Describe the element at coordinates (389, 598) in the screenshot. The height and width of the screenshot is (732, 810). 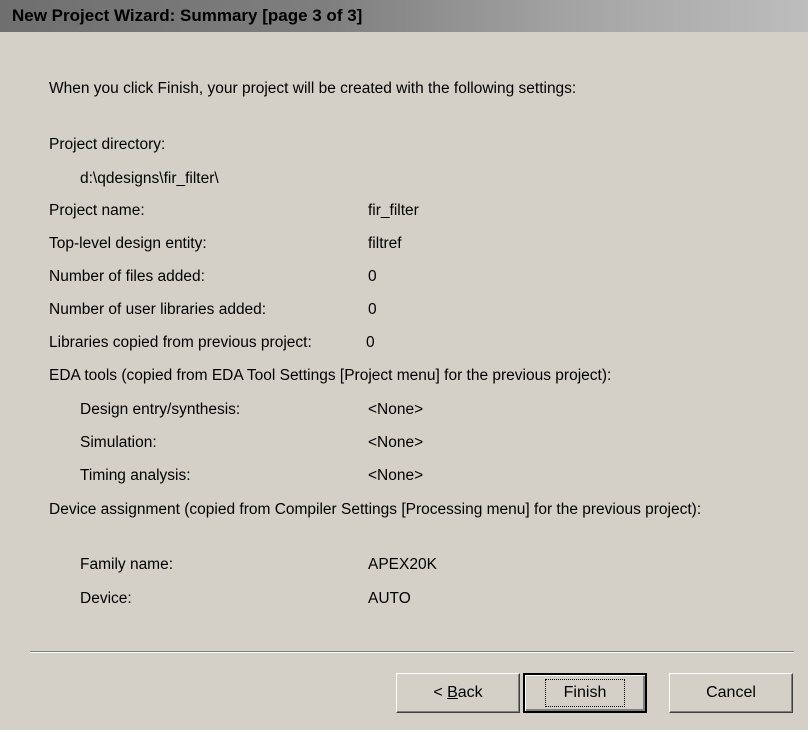
I see `device-value: AUTO` at that location.